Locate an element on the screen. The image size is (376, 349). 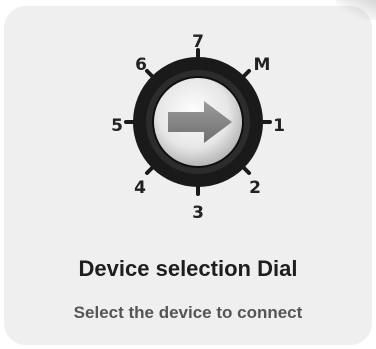
dial-label-2: 2 is located at coordinates (255, 188).